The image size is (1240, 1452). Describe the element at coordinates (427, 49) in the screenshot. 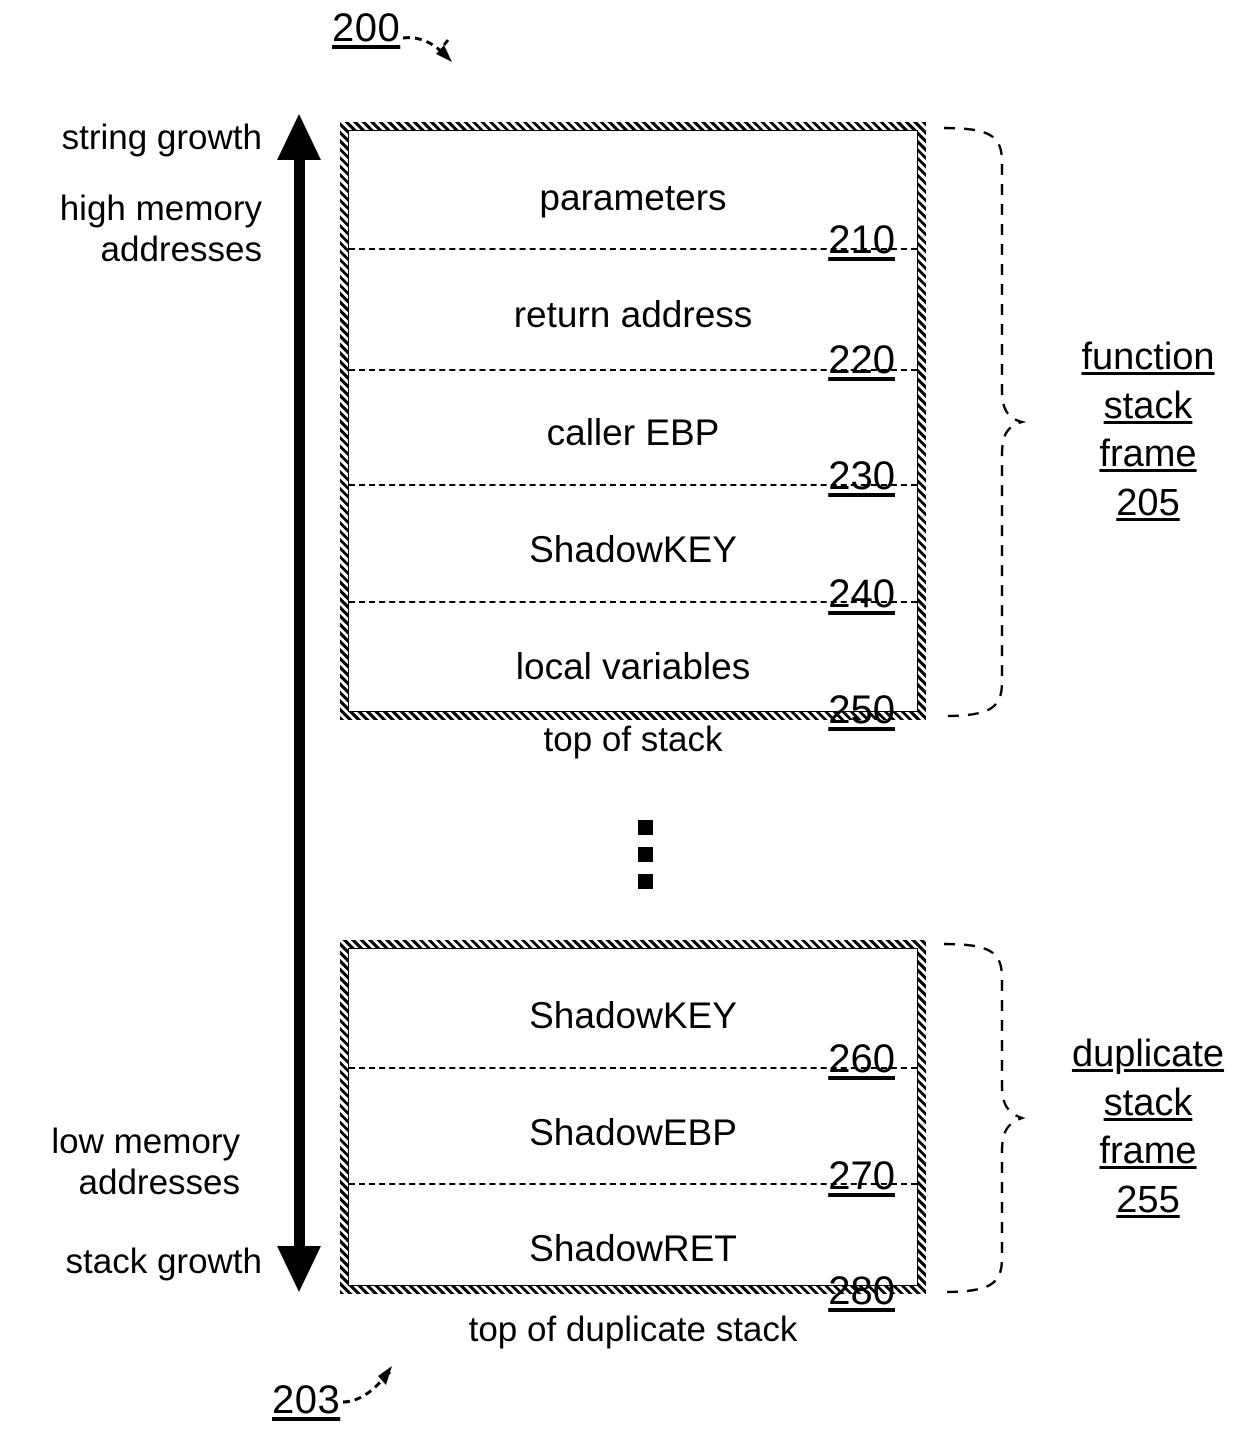

I see `figure-ref-200-arrow` at that location.